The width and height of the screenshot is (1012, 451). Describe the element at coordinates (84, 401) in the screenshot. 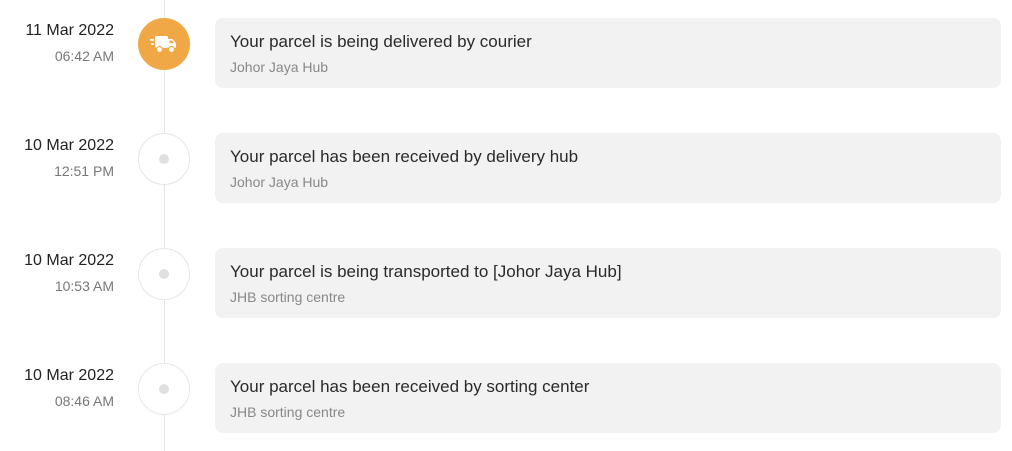

I see `event-time: 08:46 AM` at that location.